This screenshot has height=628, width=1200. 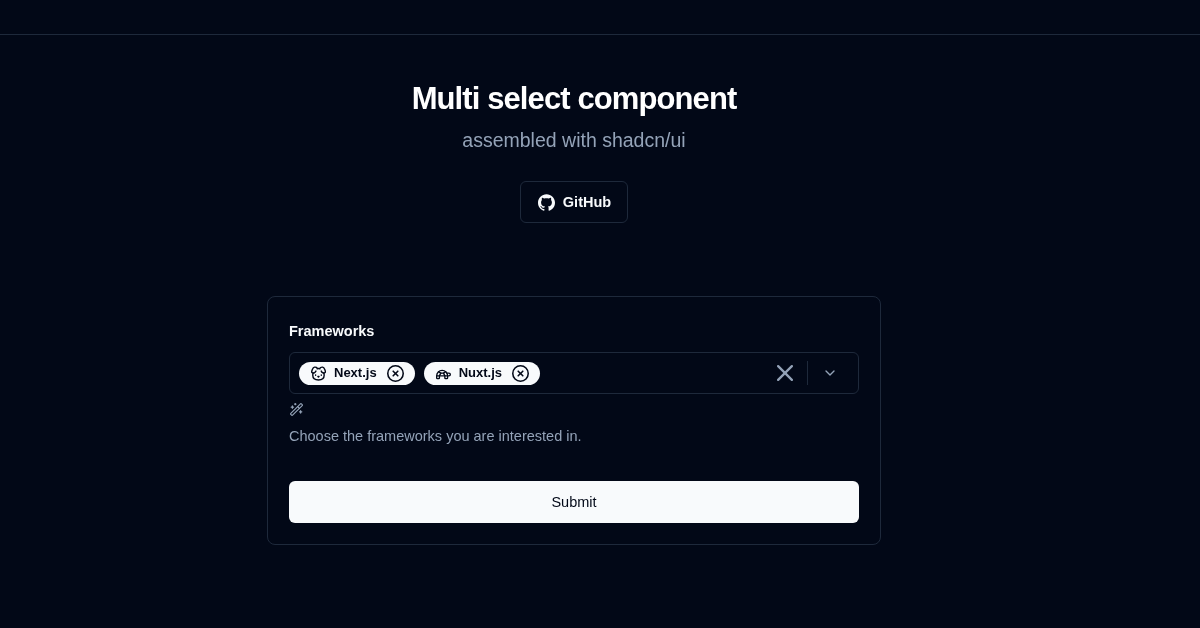 I want to click on page-title: Multi select component, so click(x=574, y=99).